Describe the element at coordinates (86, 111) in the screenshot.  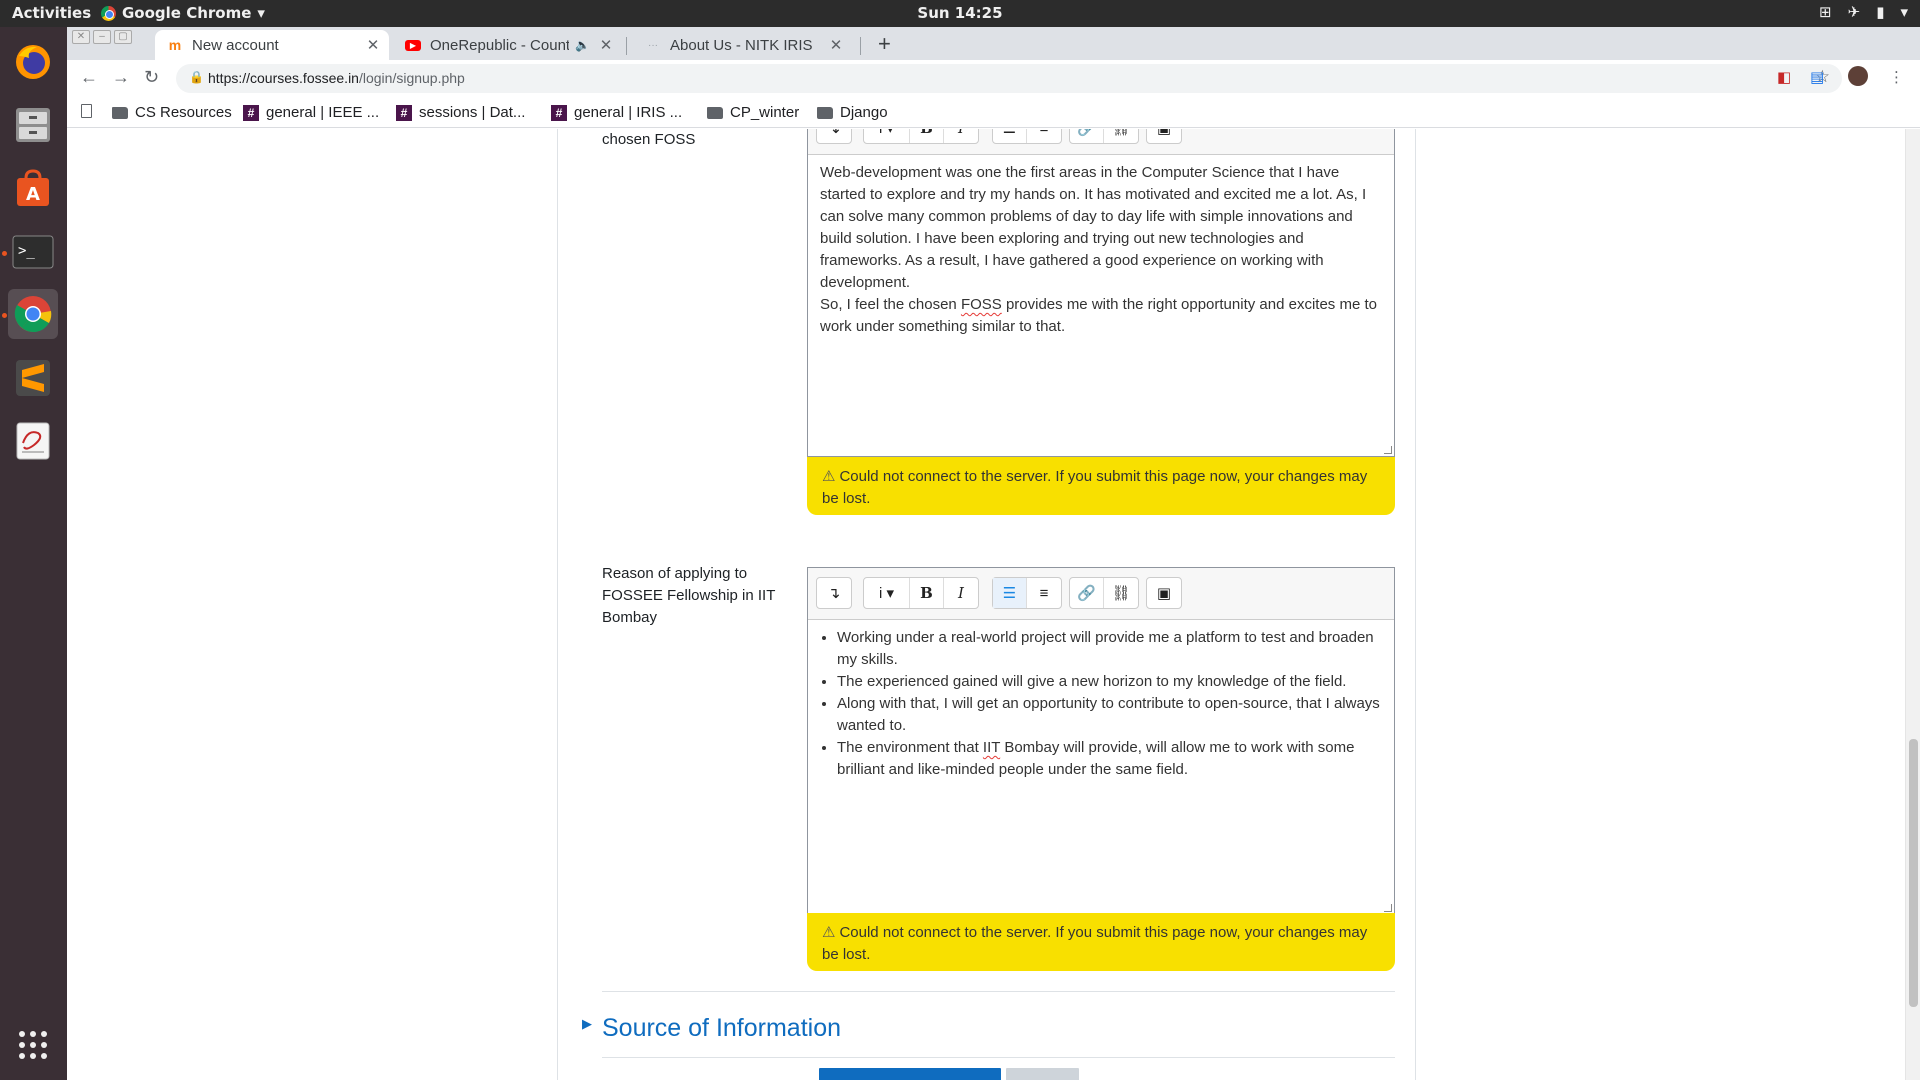
I see `apps-shortcut` at that location.